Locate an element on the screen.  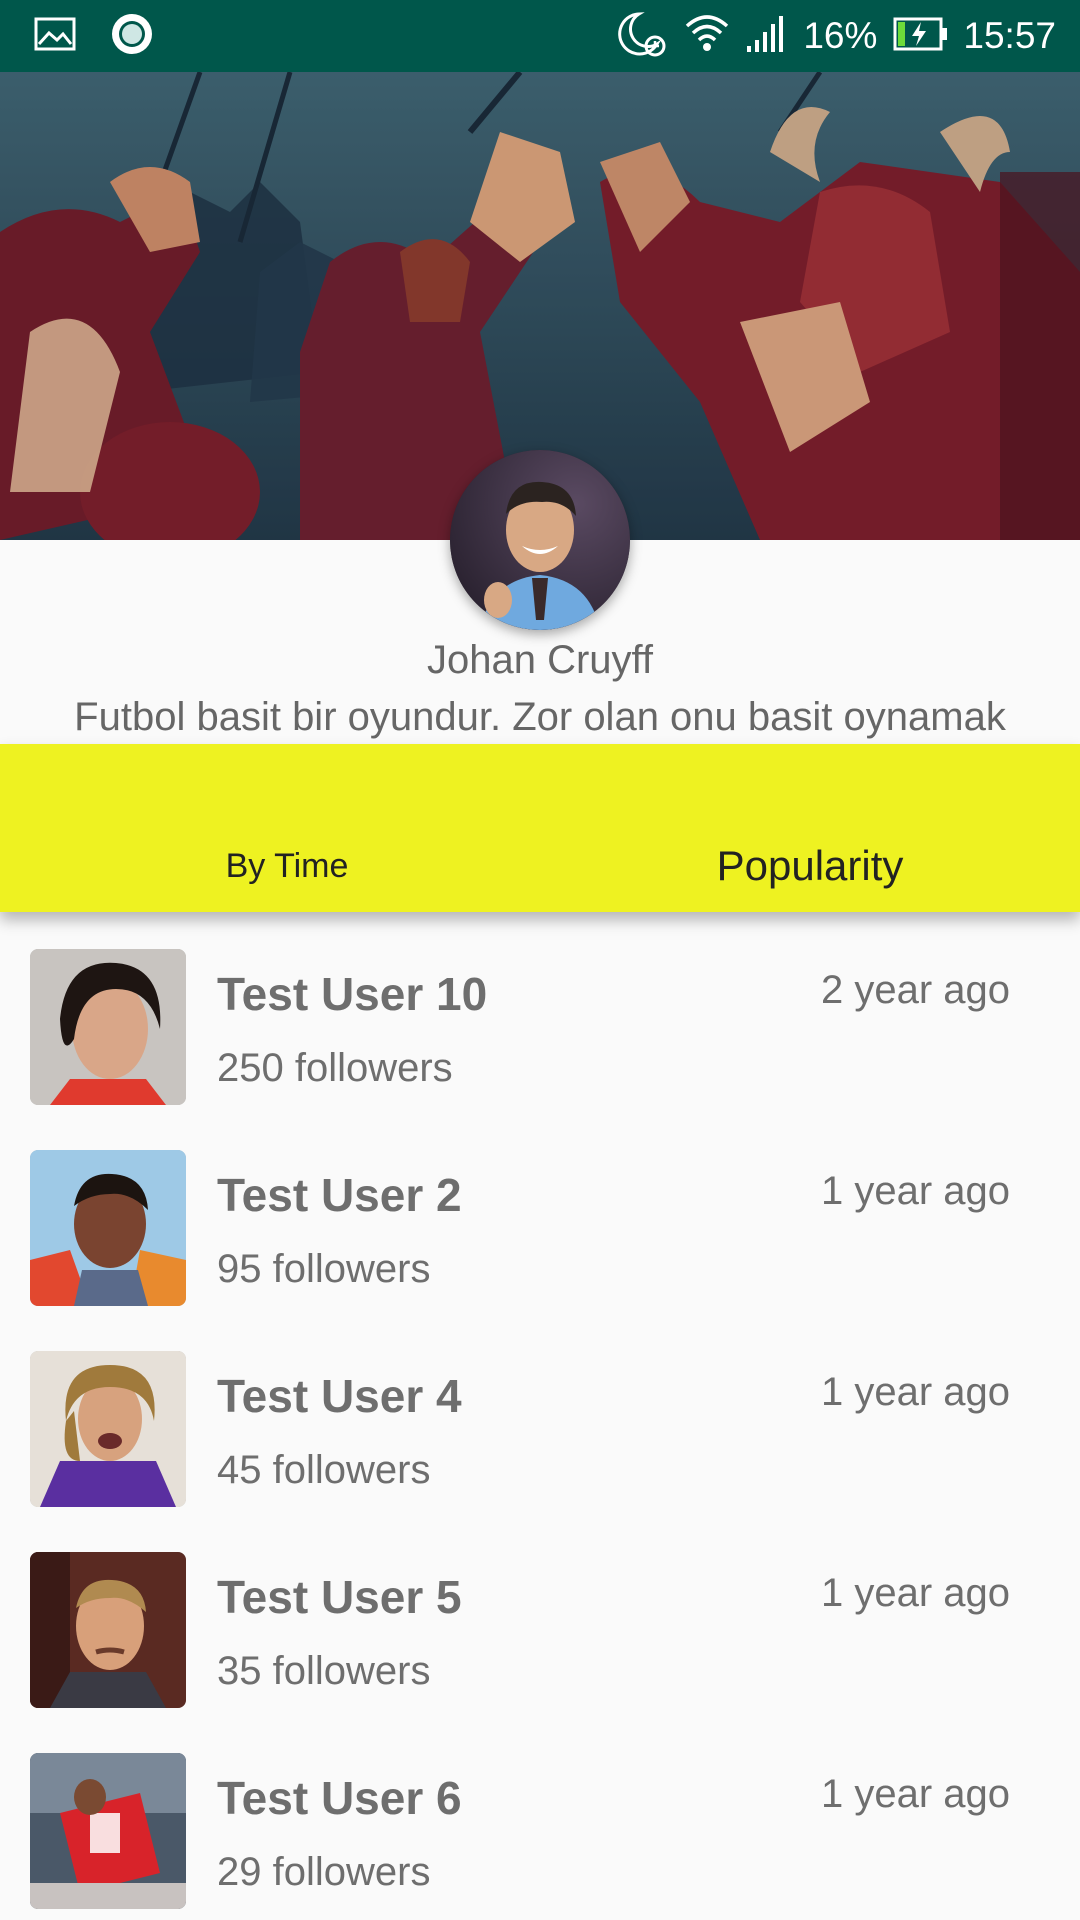
status-left-icons is located at coordinates (94, 36).